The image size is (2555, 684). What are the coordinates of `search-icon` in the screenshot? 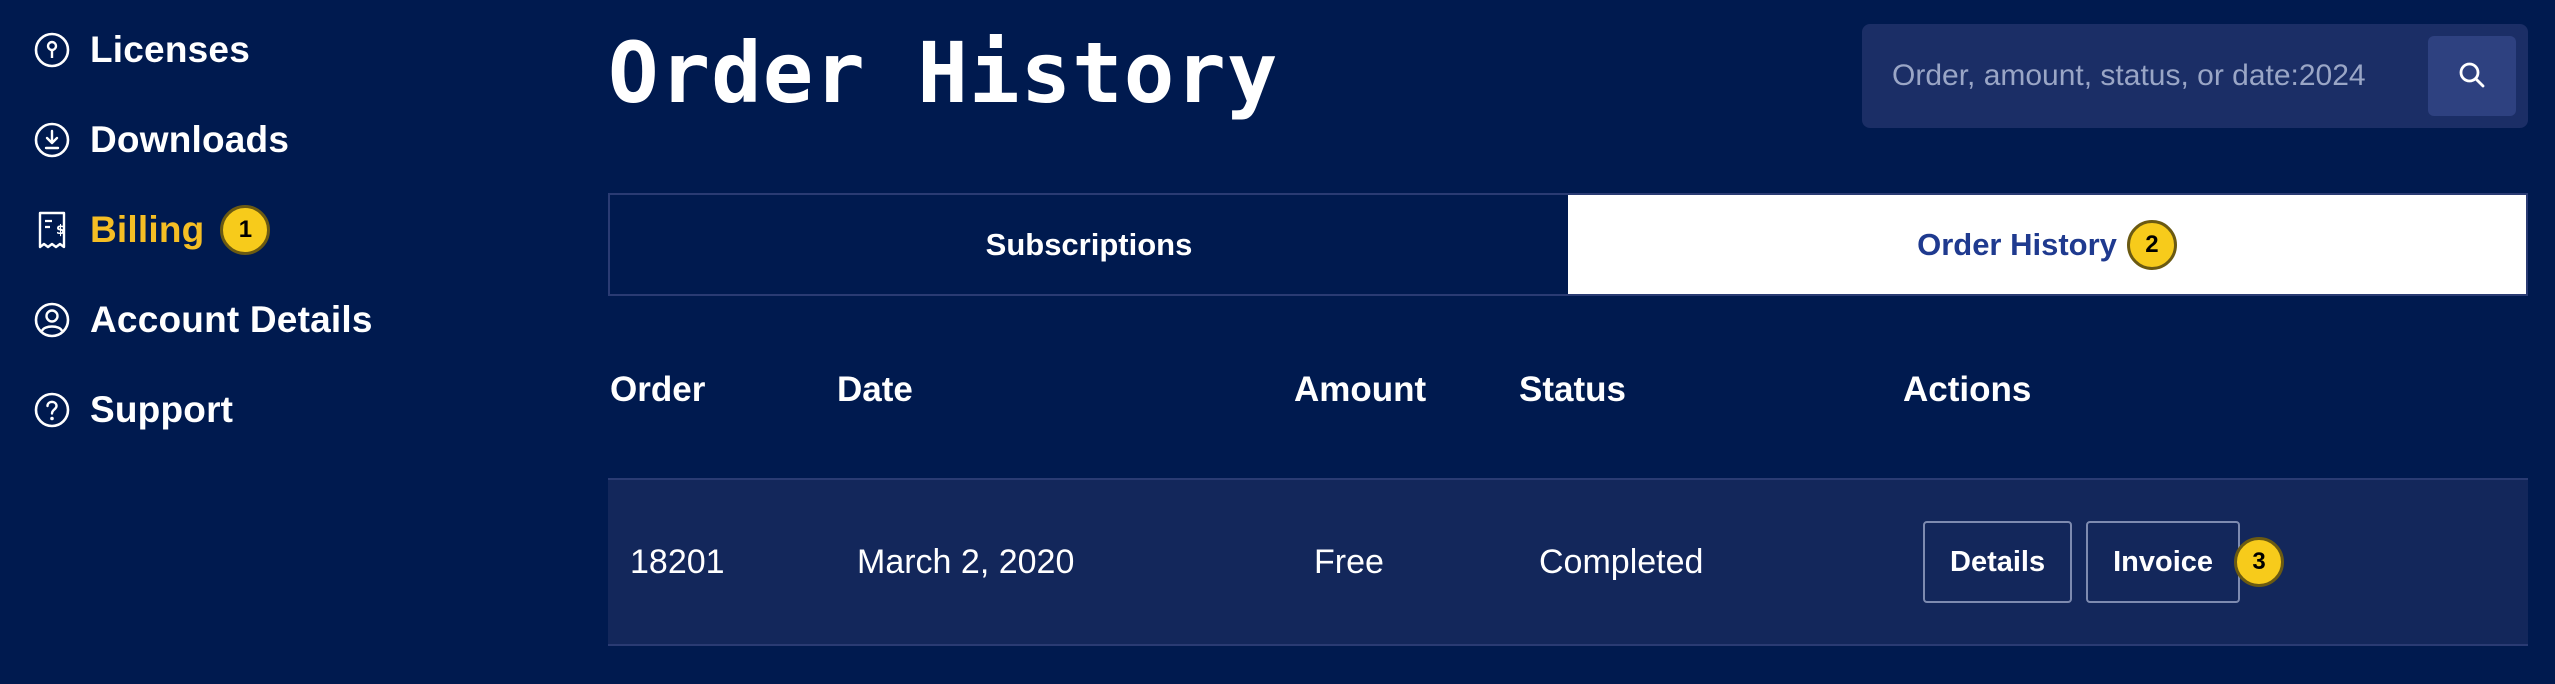 It's located at (2472, 76).